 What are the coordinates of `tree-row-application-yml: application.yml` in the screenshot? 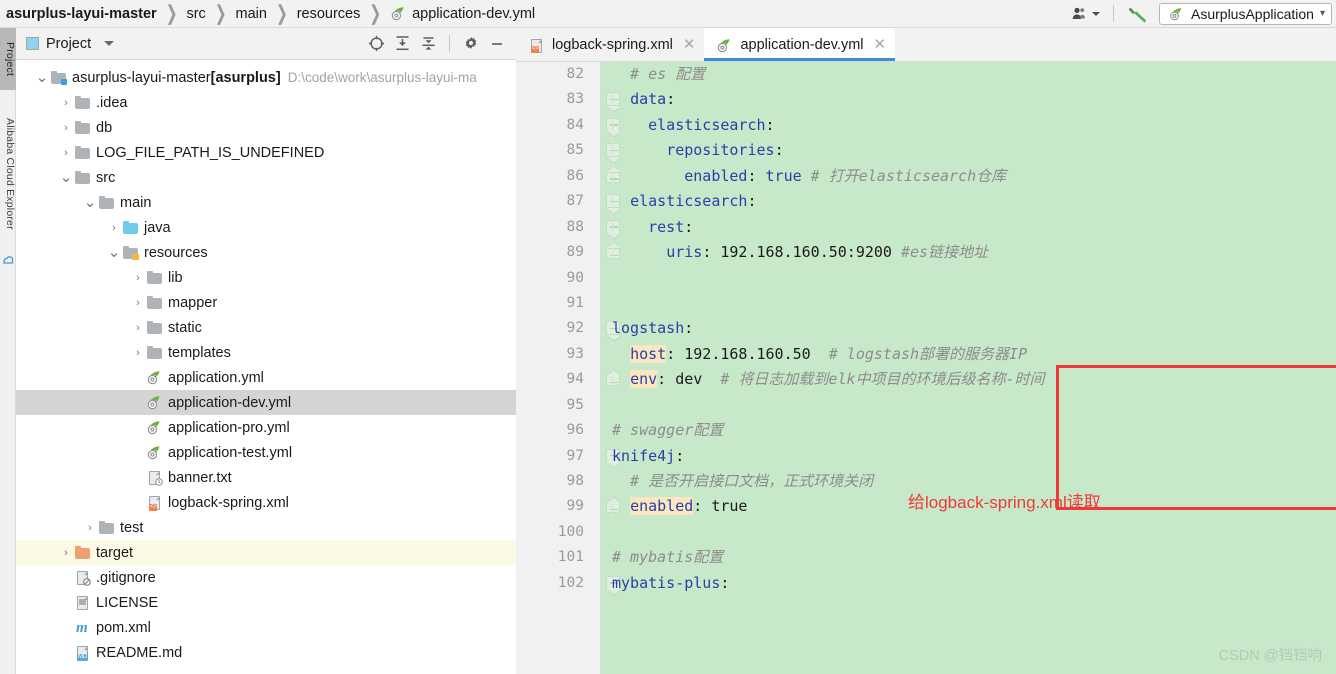 It's located at (266, 377).